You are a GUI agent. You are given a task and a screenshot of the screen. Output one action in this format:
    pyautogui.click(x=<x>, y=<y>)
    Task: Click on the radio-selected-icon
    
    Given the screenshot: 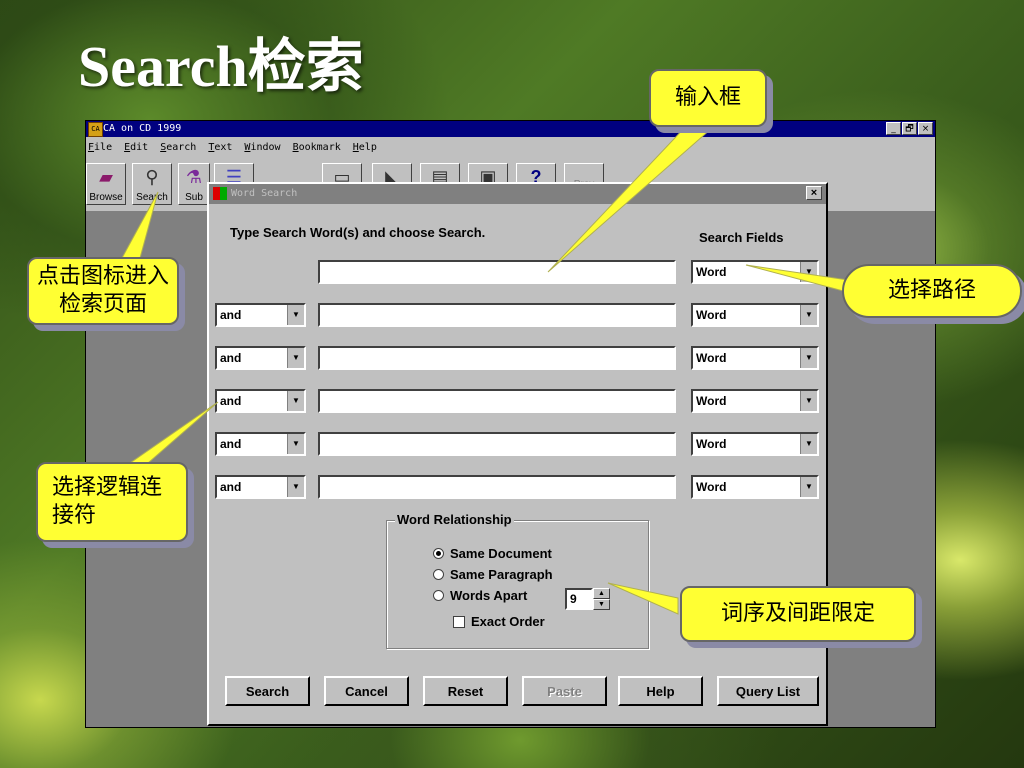 What is the action you would take?
    pyautogui.click(x=438, y=553)
    